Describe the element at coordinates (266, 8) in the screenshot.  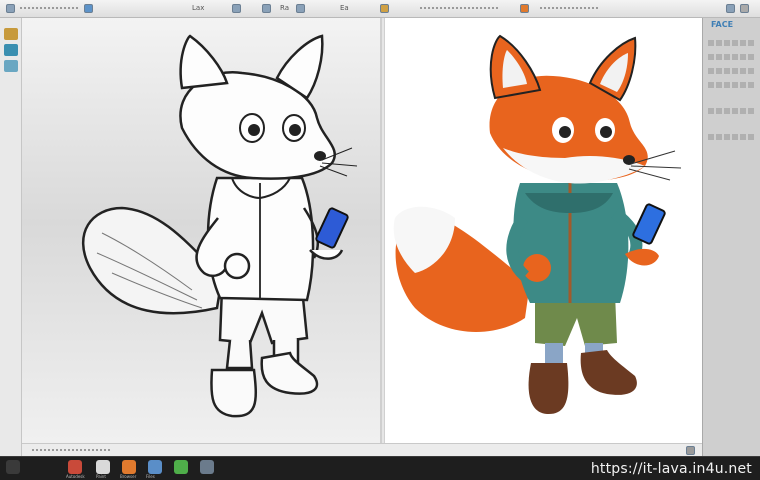
I see `view-icon` at that location.